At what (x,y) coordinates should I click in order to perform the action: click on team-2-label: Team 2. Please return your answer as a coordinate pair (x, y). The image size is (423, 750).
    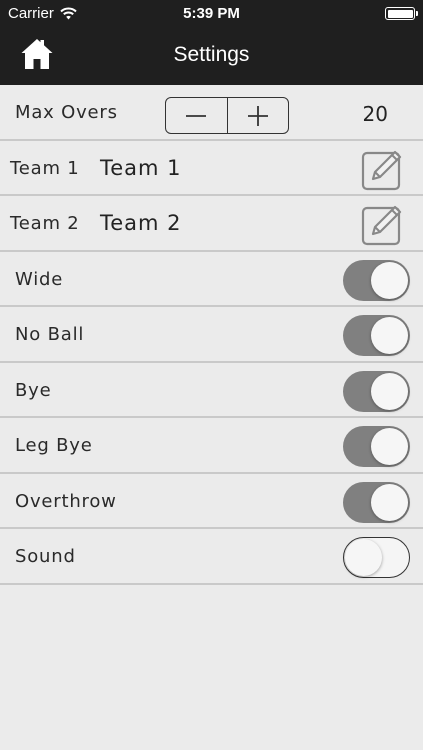
    Looking at the image, I should click on (45, 223).